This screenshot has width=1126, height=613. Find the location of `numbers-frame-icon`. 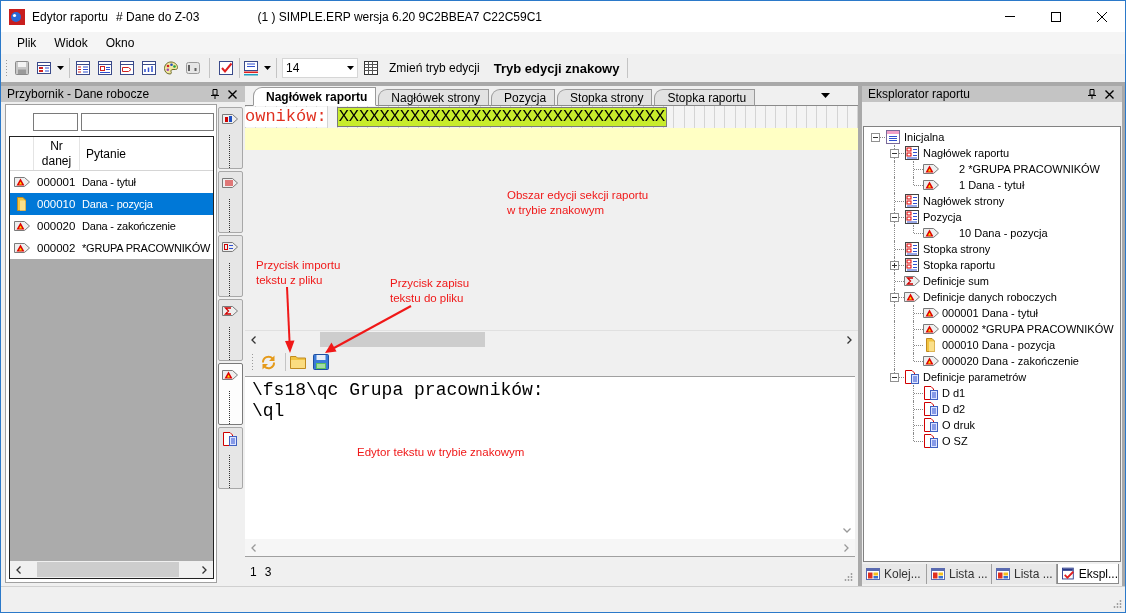

numbers-frame-icon is located at coordinates (149, 68).